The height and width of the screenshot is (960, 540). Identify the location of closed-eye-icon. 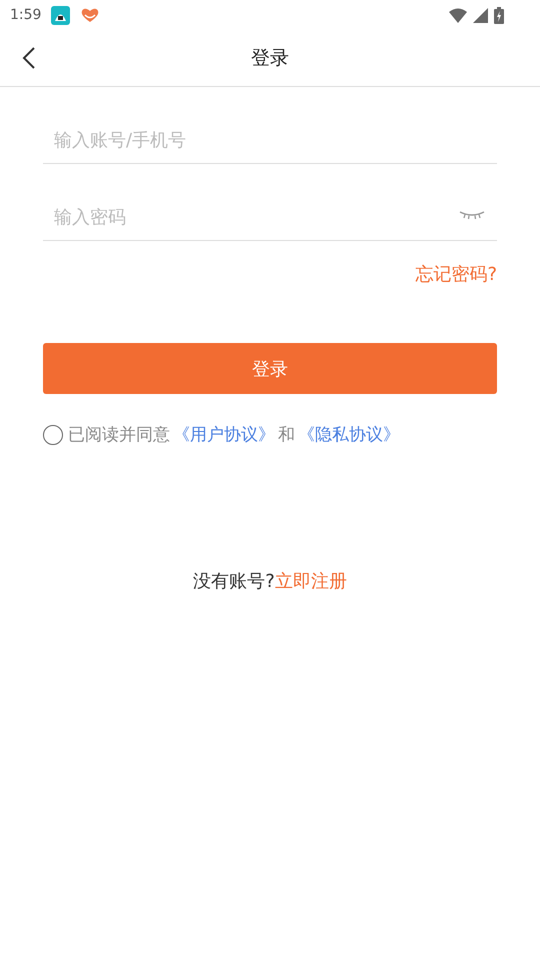
(472, 215).